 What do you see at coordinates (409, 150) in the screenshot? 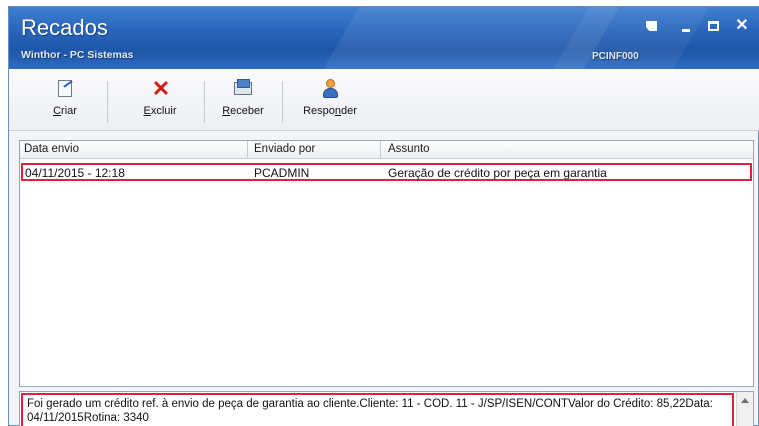
I see `column-header-assunto: Assunto` at bounding box center [409, 150].